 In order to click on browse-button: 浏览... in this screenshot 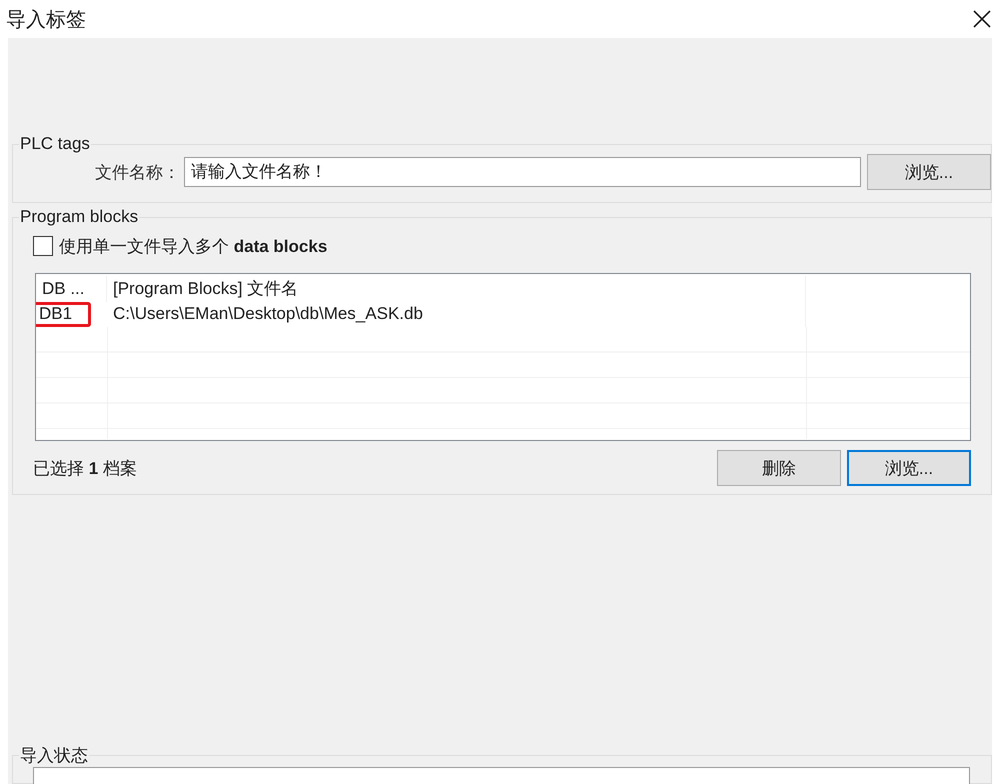, I will do `click(929, 172)`.